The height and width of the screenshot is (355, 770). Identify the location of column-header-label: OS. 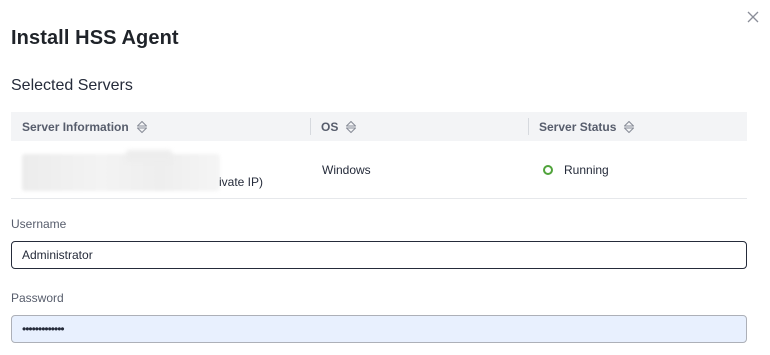
(330, 126).